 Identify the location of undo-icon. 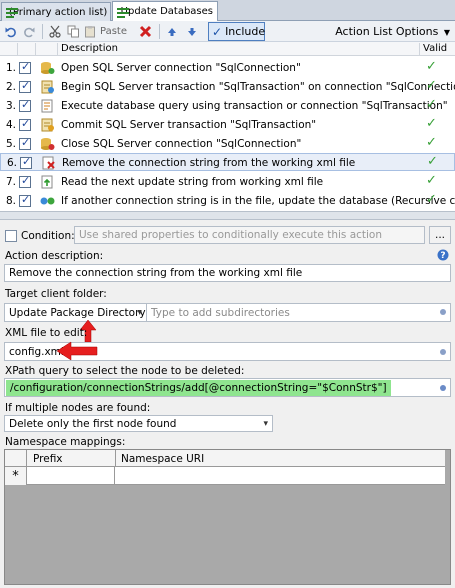
(10, 32).